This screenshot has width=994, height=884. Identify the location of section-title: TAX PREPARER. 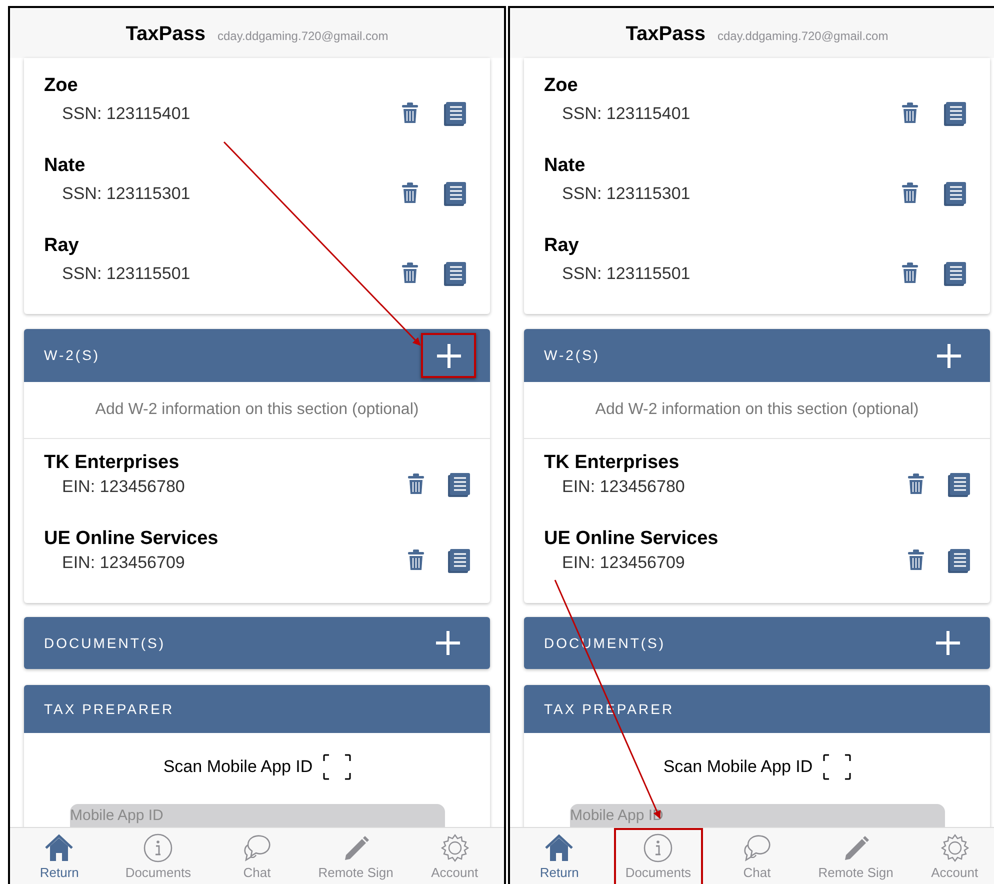
(109, 709).